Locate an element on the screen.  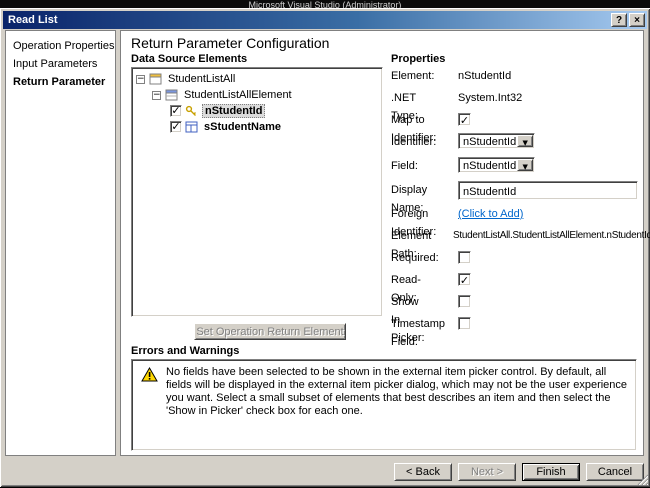
tree-node-label: sStudentName is located at coordinates (242, 127).